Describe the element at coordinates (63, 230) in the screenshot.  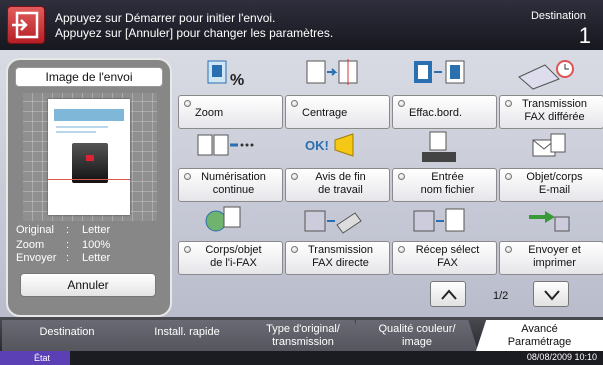
I see `preview-row-original: Original: Letter` at that location.